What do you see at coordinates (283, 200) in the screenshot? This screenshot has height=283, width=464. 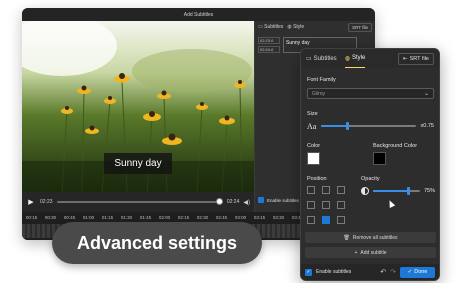 I see `side-enable-label: Enable subtitles` at bounding box center [283, 200].